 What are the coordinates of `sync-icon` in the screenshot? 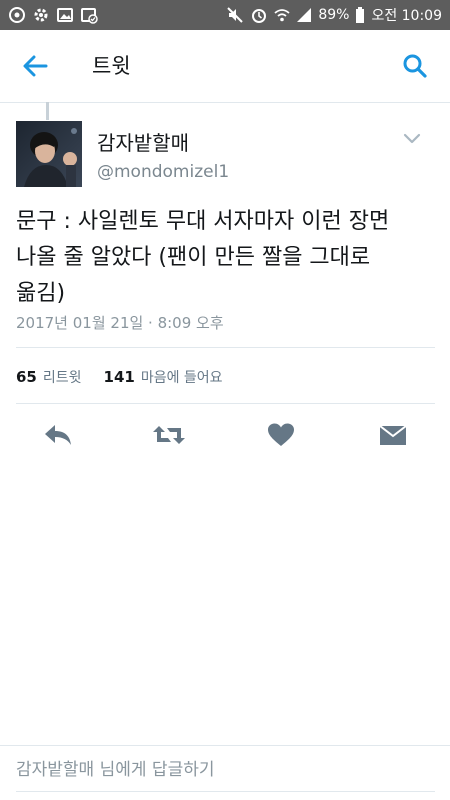 It's located at (17, 15).